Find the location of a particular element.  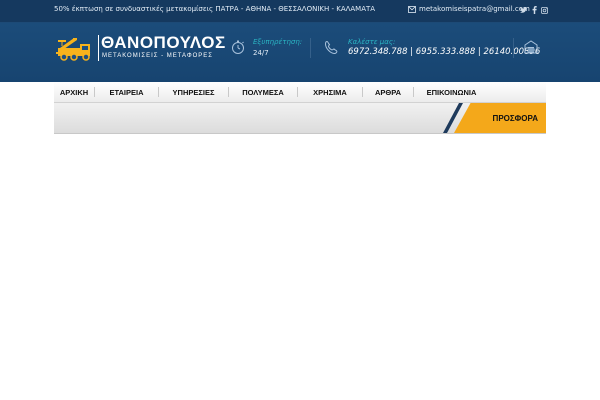

email-link: metakomiseispatra@gmail.com is located at coordinates (469, 9).